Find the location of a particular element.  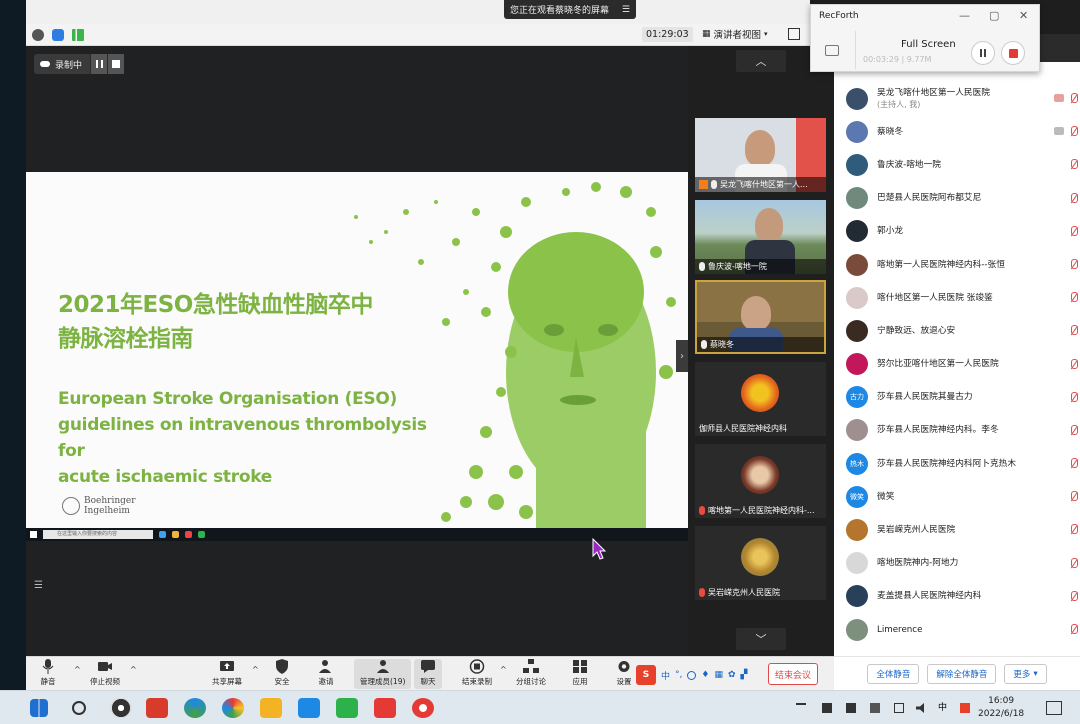

tencent-meeting-icon is located at coordinates (309, 708).